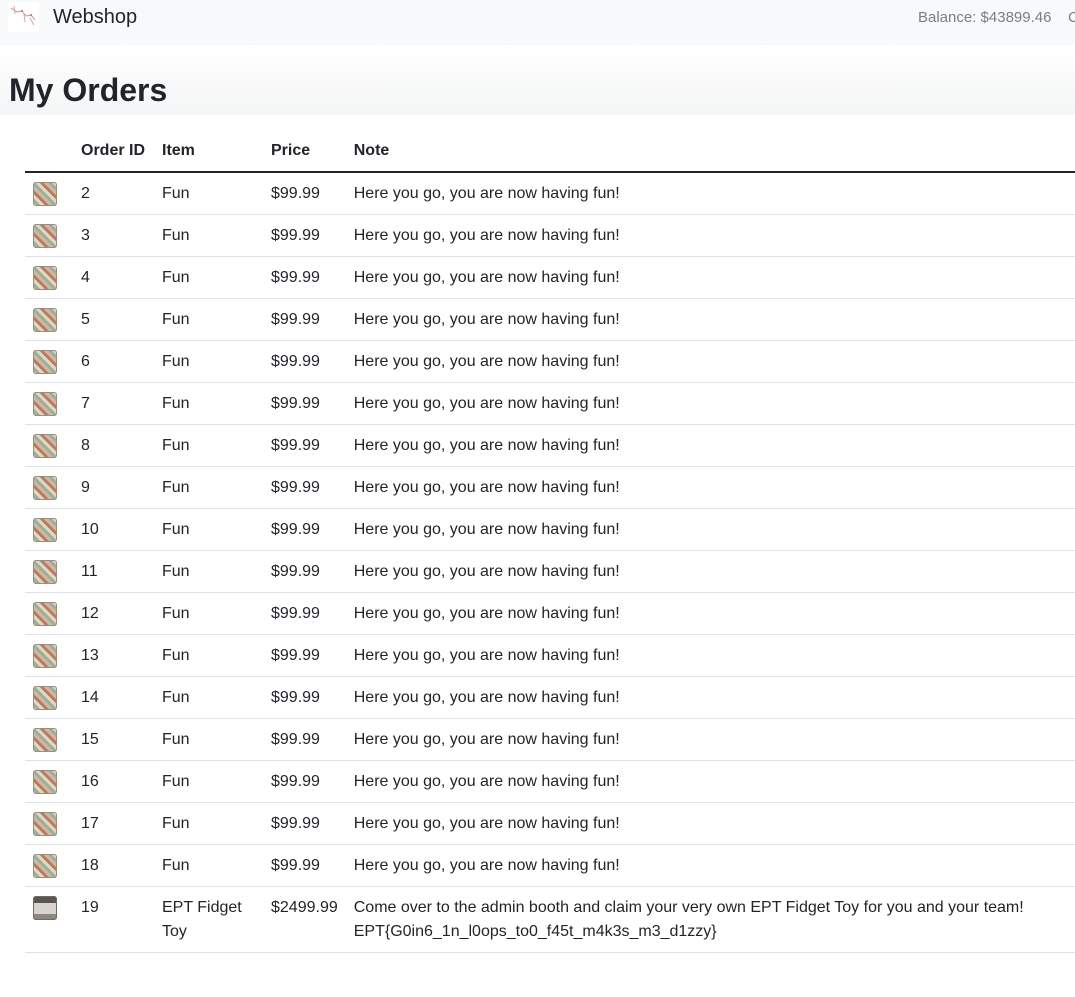 The image size is (1075, 997). Describe the element at coordinates (113, 193) in the screenshot. I see `order-id: 2` at that location.